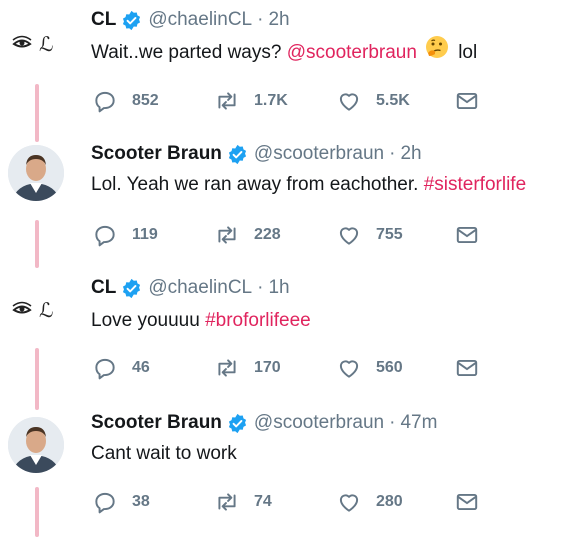  What do you see at coordinates (247, 368) in the screenshot?
I see `retweet-button: 170` at bounding box center [247, 368].